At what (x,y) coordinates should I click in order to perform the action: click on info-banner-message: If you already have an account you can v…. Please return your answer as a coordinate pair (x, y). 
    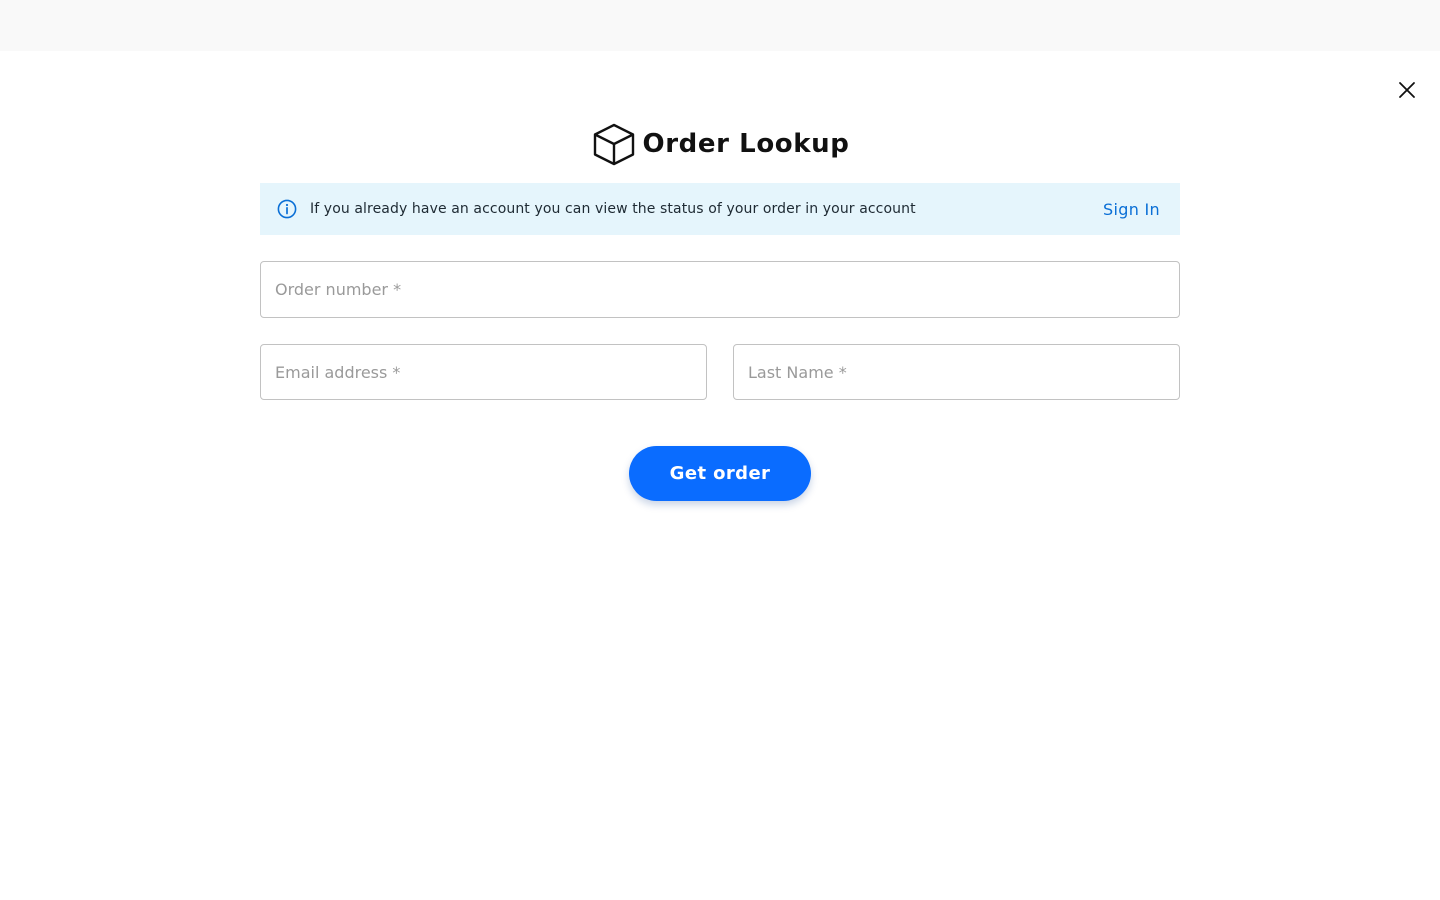
    Looking at the image, I should click on (613, 209).